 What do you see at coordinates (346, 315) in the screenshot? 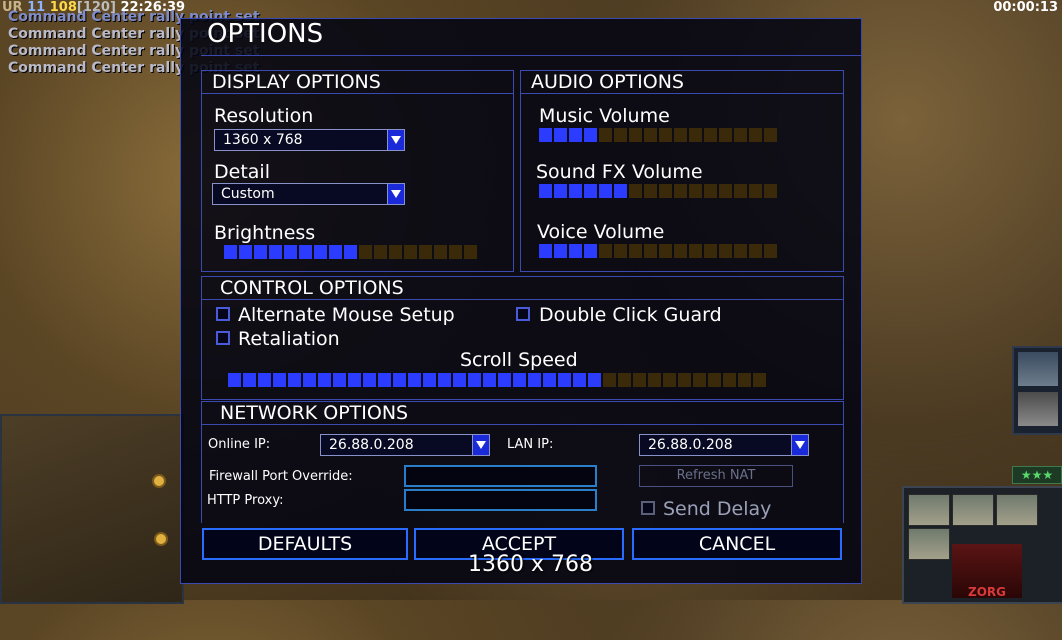
I see `alternate-mouse-label: Alternate Mouse Setup` at bounding box center [346, 315].